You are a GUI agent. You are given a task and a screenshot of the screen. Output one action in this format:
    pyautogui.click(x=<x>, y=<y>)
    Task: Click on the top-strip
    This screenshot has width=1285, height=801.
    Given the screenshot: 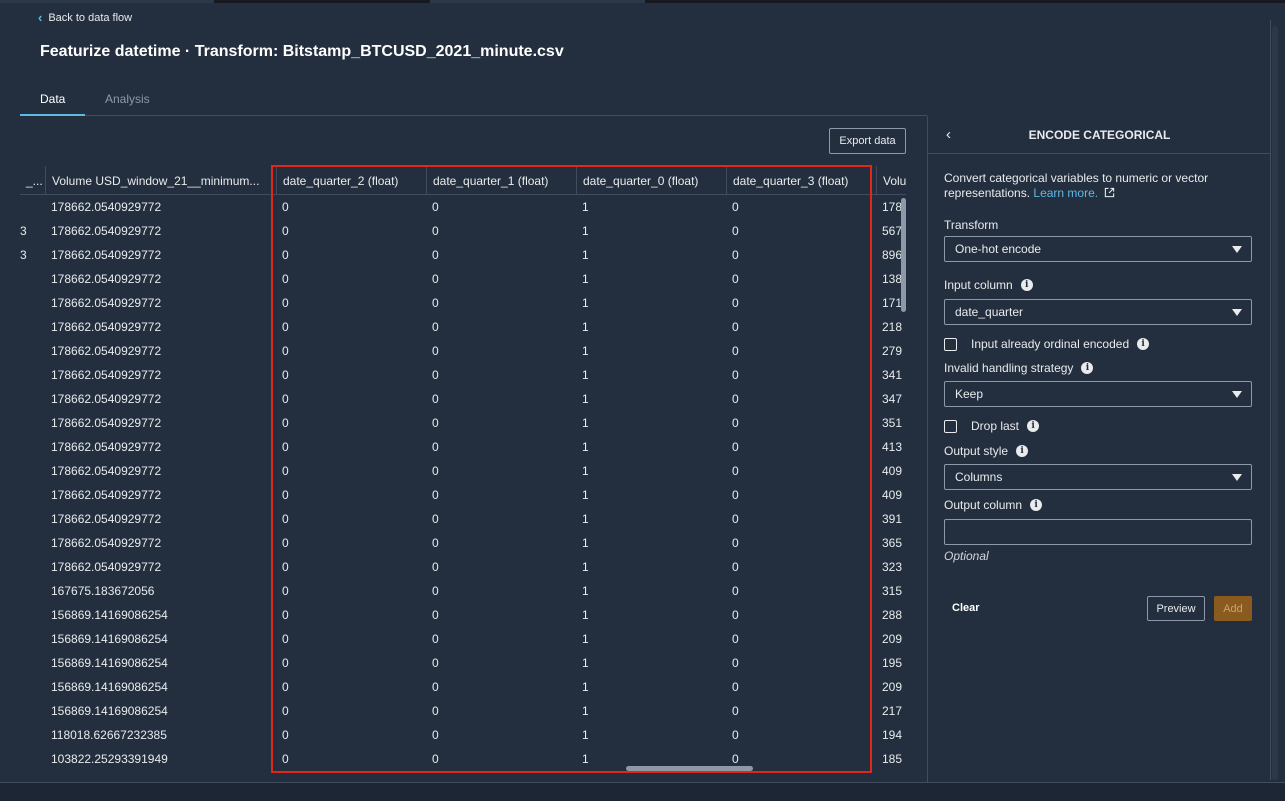 What is the action you would take?
    pyautogui.click(x=642, y=1)
    